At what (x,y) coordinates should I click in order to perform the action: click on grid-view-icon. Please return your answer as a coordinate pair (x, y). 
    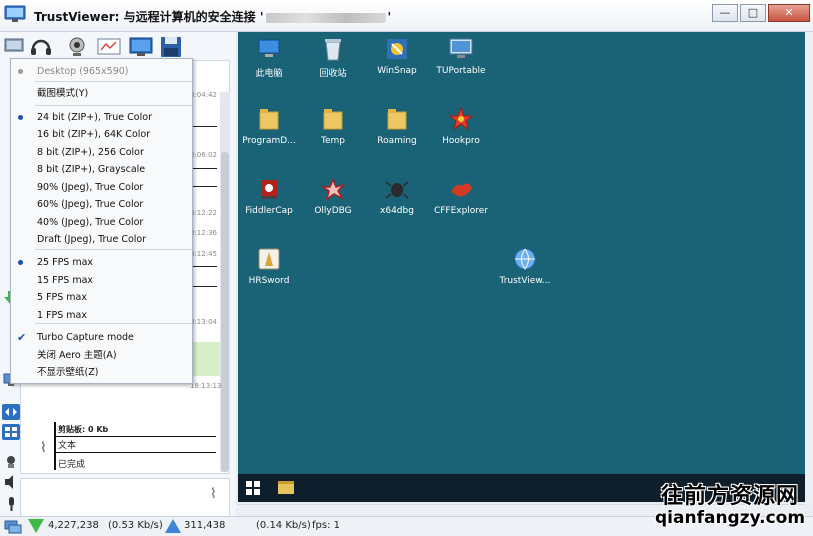
    Looking at the image, I should click on (11, 432).